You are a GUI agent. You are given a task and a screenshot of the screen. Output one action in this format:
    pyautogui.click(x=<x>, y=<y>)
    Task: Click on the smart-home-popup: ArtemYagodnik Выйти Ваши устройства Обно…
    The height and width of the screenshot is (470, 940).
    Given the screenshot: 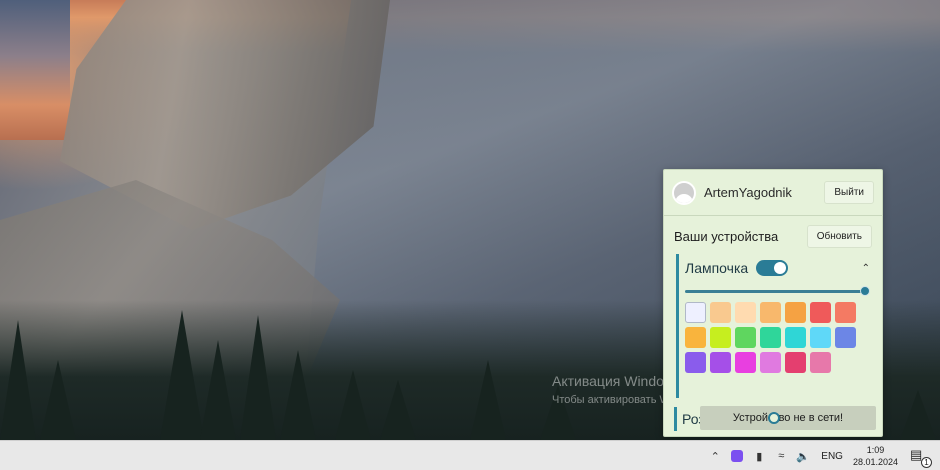 What is the action you would take?
    pyautogui.click(x=773, y=303)
    